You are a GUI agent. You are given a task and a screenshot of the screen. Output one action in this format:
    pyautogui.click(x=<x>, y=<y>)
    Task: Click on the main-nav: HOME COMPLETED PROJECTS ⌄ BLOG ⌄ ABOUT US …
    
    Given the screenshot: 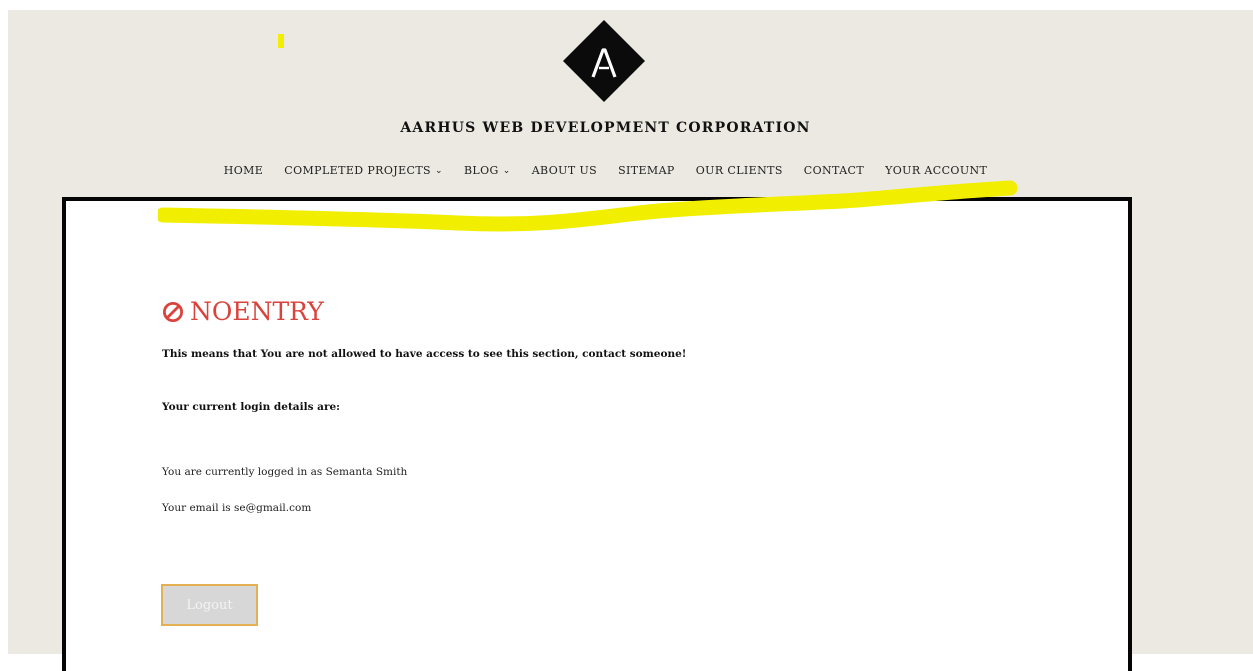 What is the action you would take?
    pyautogui.click(x=605, y=170)
    